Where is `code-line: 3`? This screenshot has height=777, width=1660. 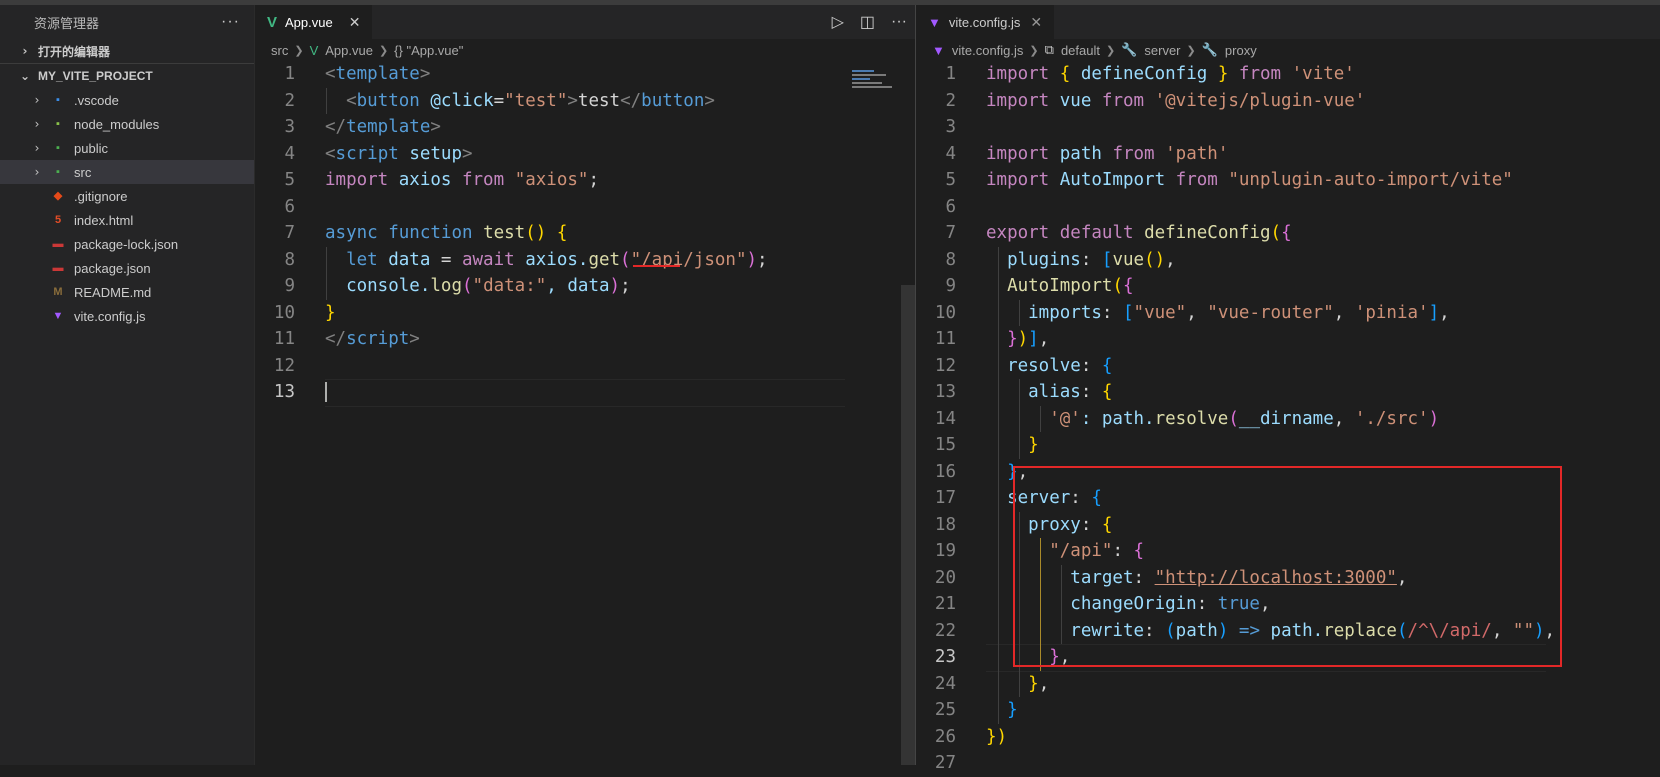
code-line: 3 is located at coordinates (1288, 127).